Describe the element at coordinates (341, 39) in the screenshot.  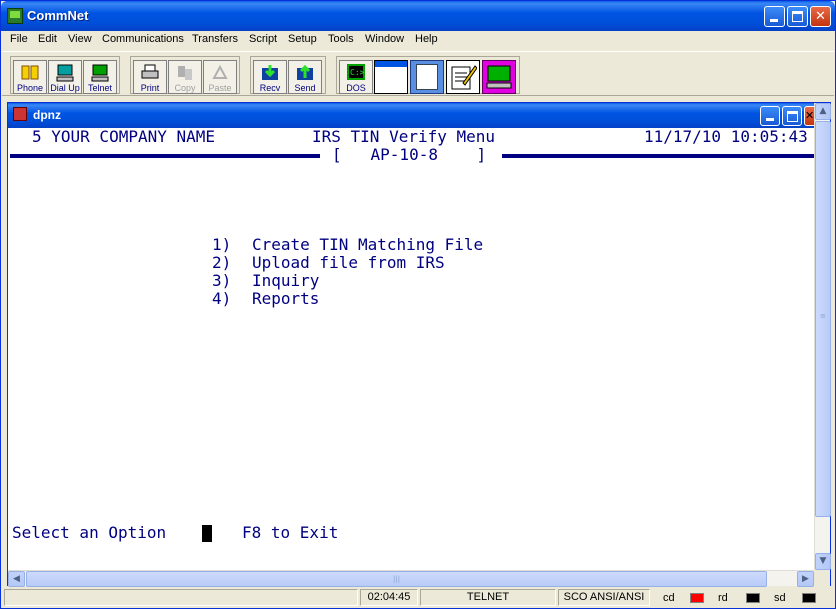
I see `menu-tools: Tools` at that location.